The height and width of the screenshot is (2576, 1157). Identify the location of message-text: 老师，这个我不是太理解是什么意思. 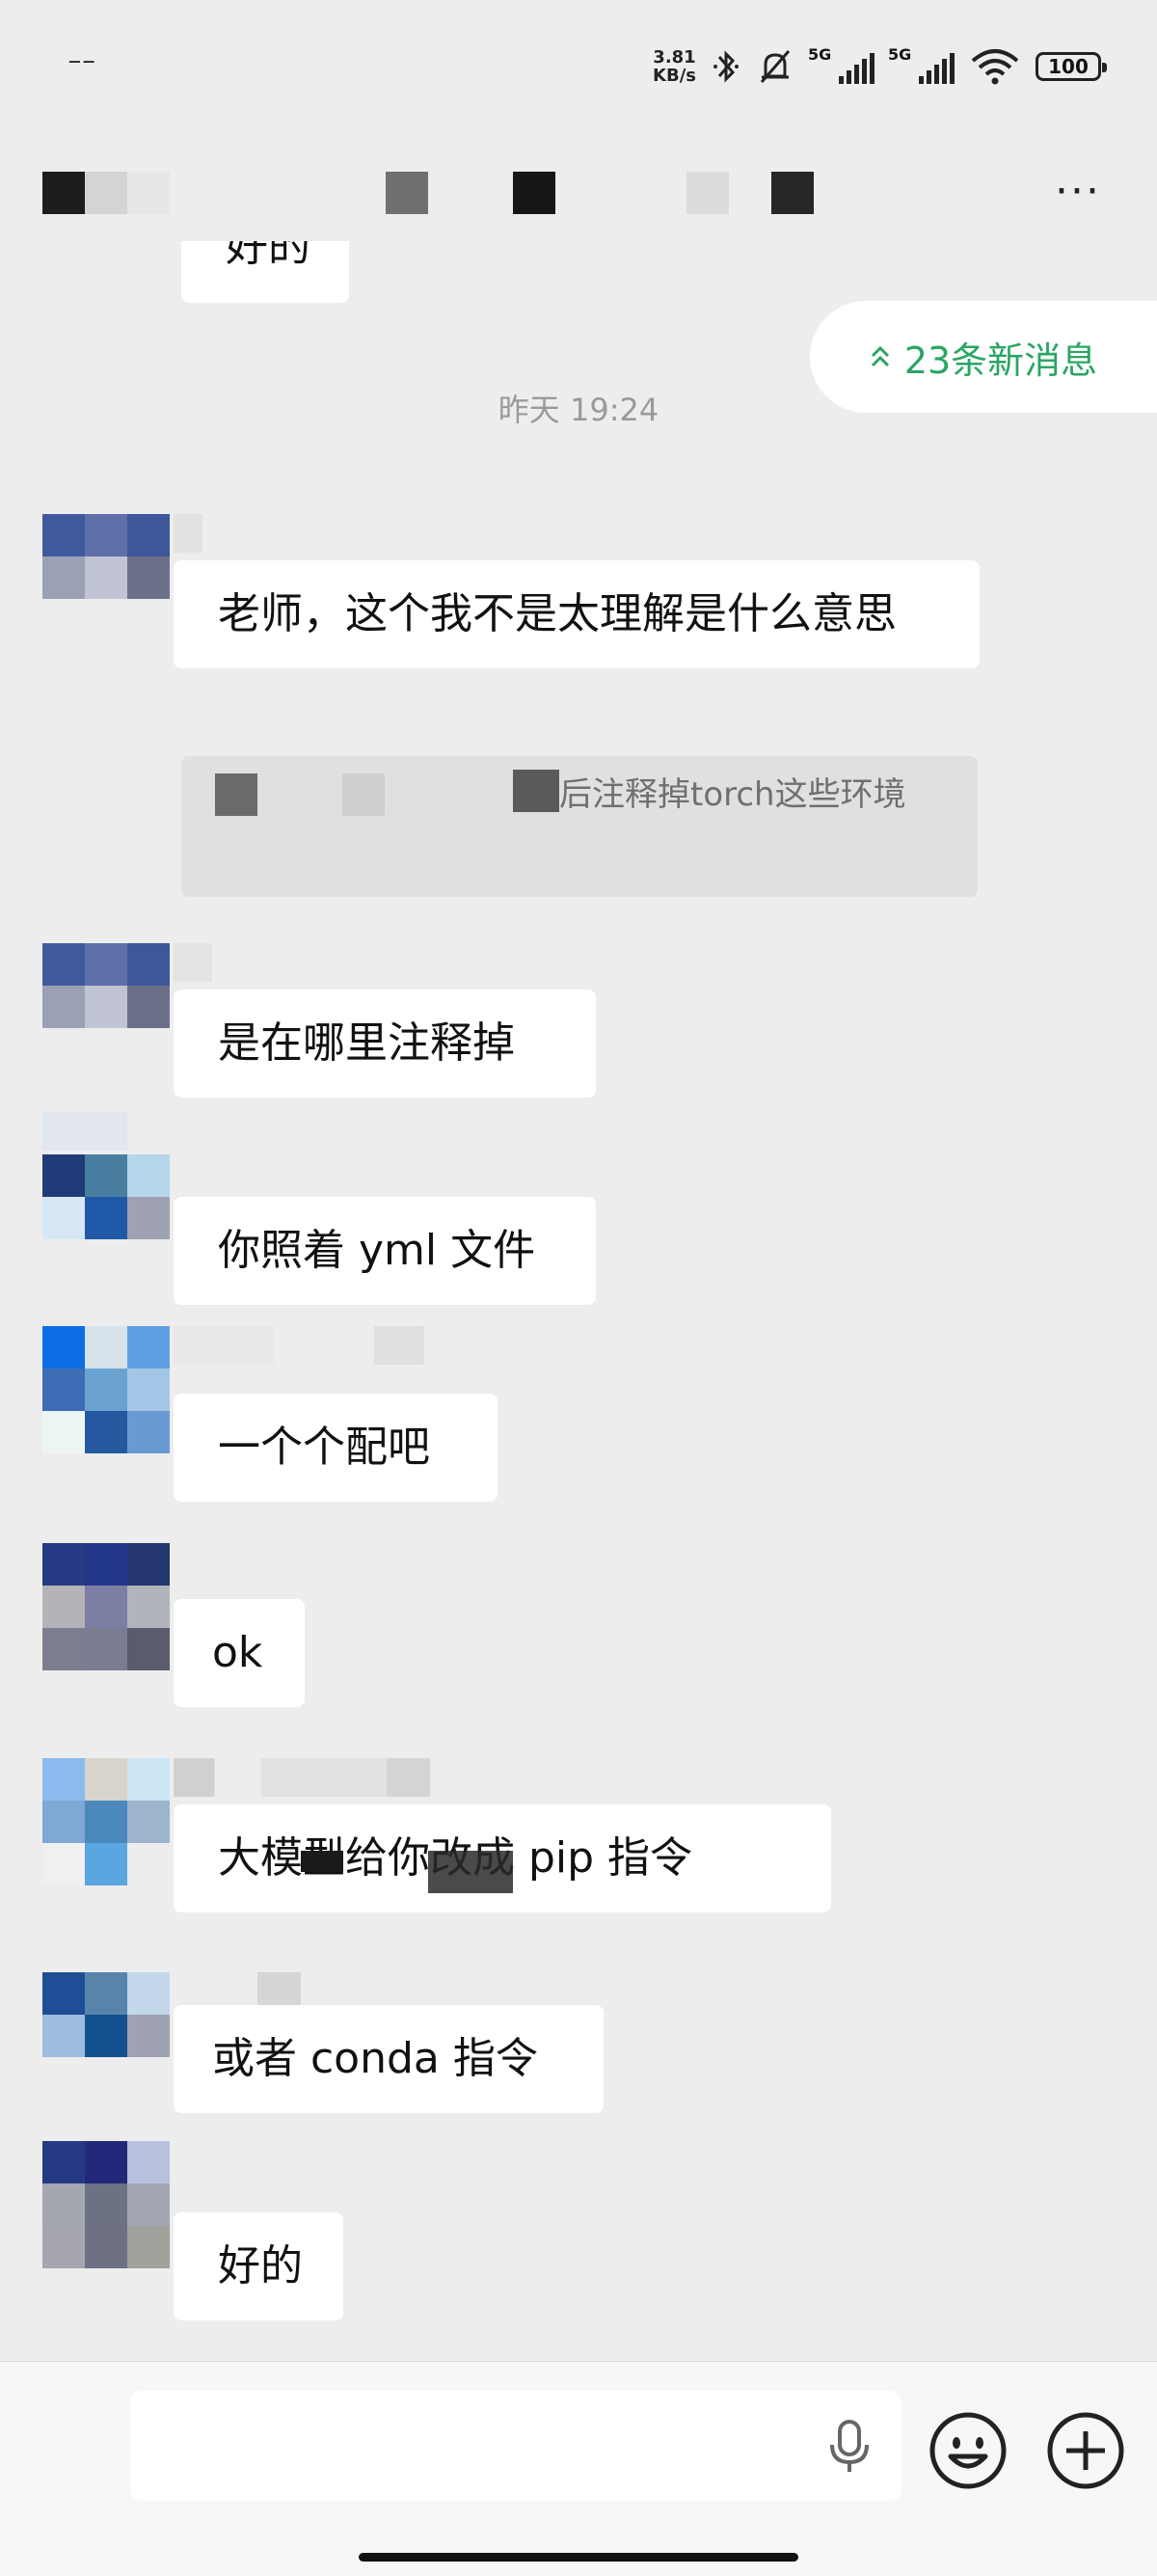
(557, 613).